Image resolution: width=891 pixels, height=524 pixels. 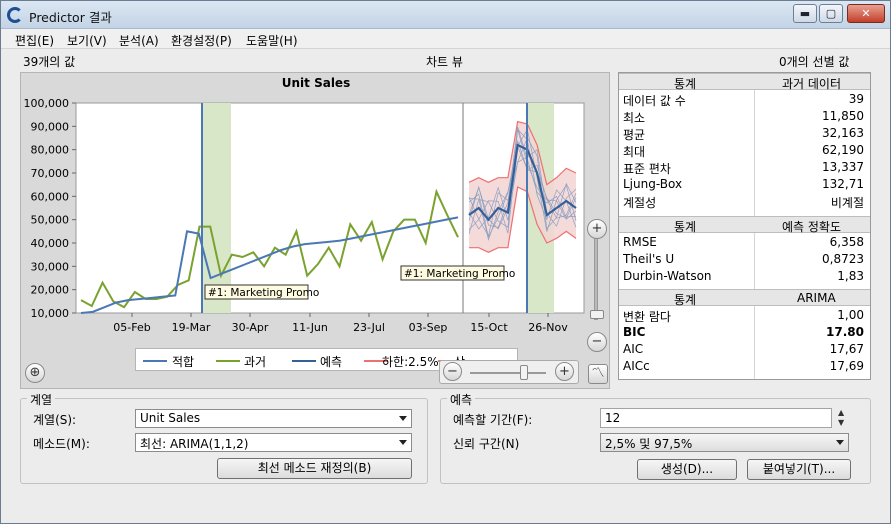 I want to click on method-dropdown-value: 최선: ARIMA(1,1,2), so click(x=194, y=444).